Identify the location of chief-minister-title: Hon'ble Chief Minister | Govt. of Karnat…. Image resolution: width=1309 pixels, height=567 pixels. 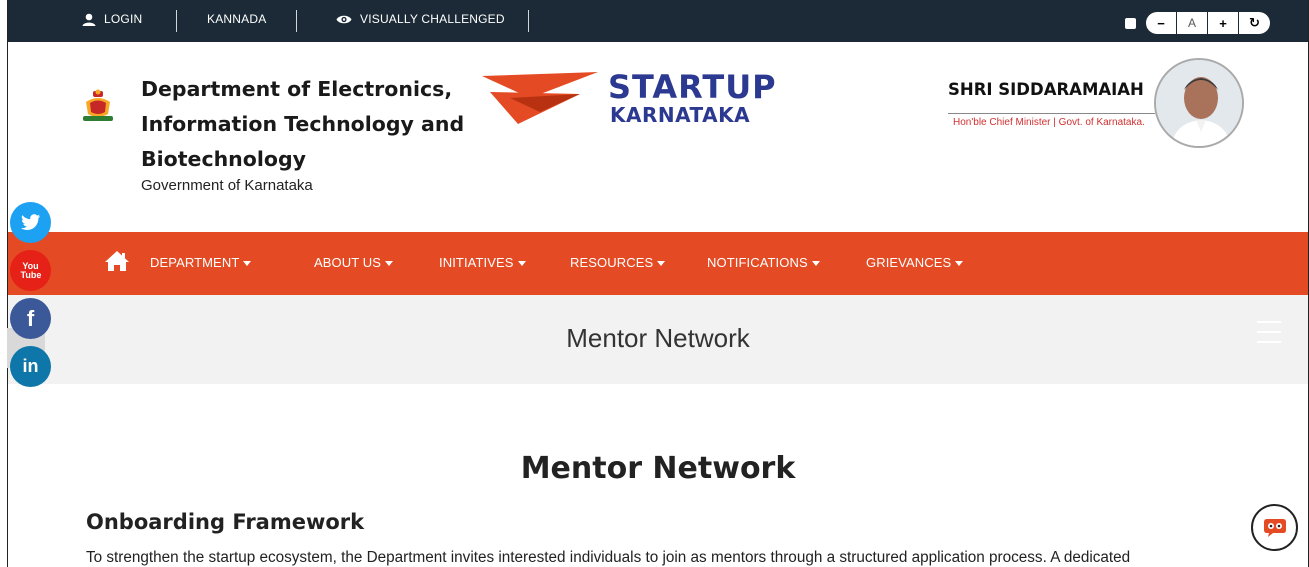
(1049, 122).